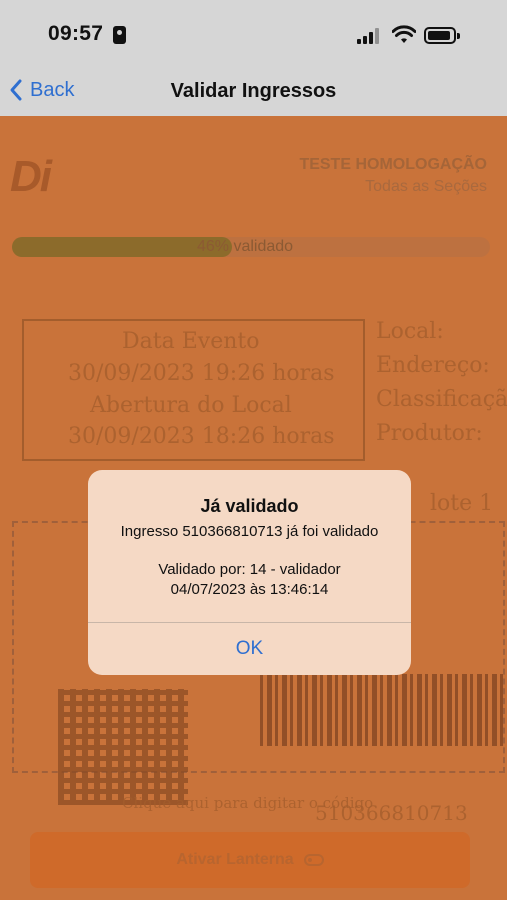 This screenshot has width=507, height=900. Describe the element at coordinates (429, 433) in the screenshot. I see `ticket-side-line: Produtor:` at that location.